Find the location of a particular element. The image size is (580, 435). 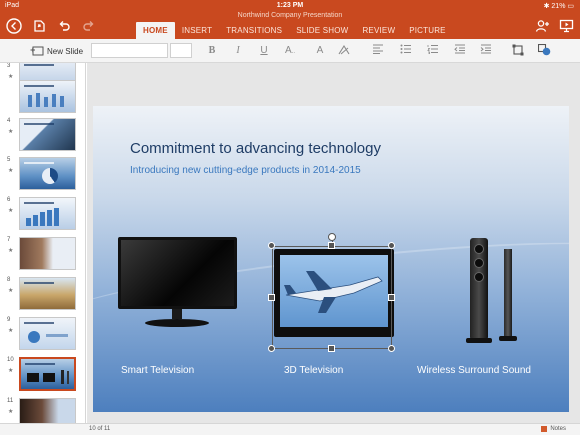

font-name-field is located at coordinates (129, 50).